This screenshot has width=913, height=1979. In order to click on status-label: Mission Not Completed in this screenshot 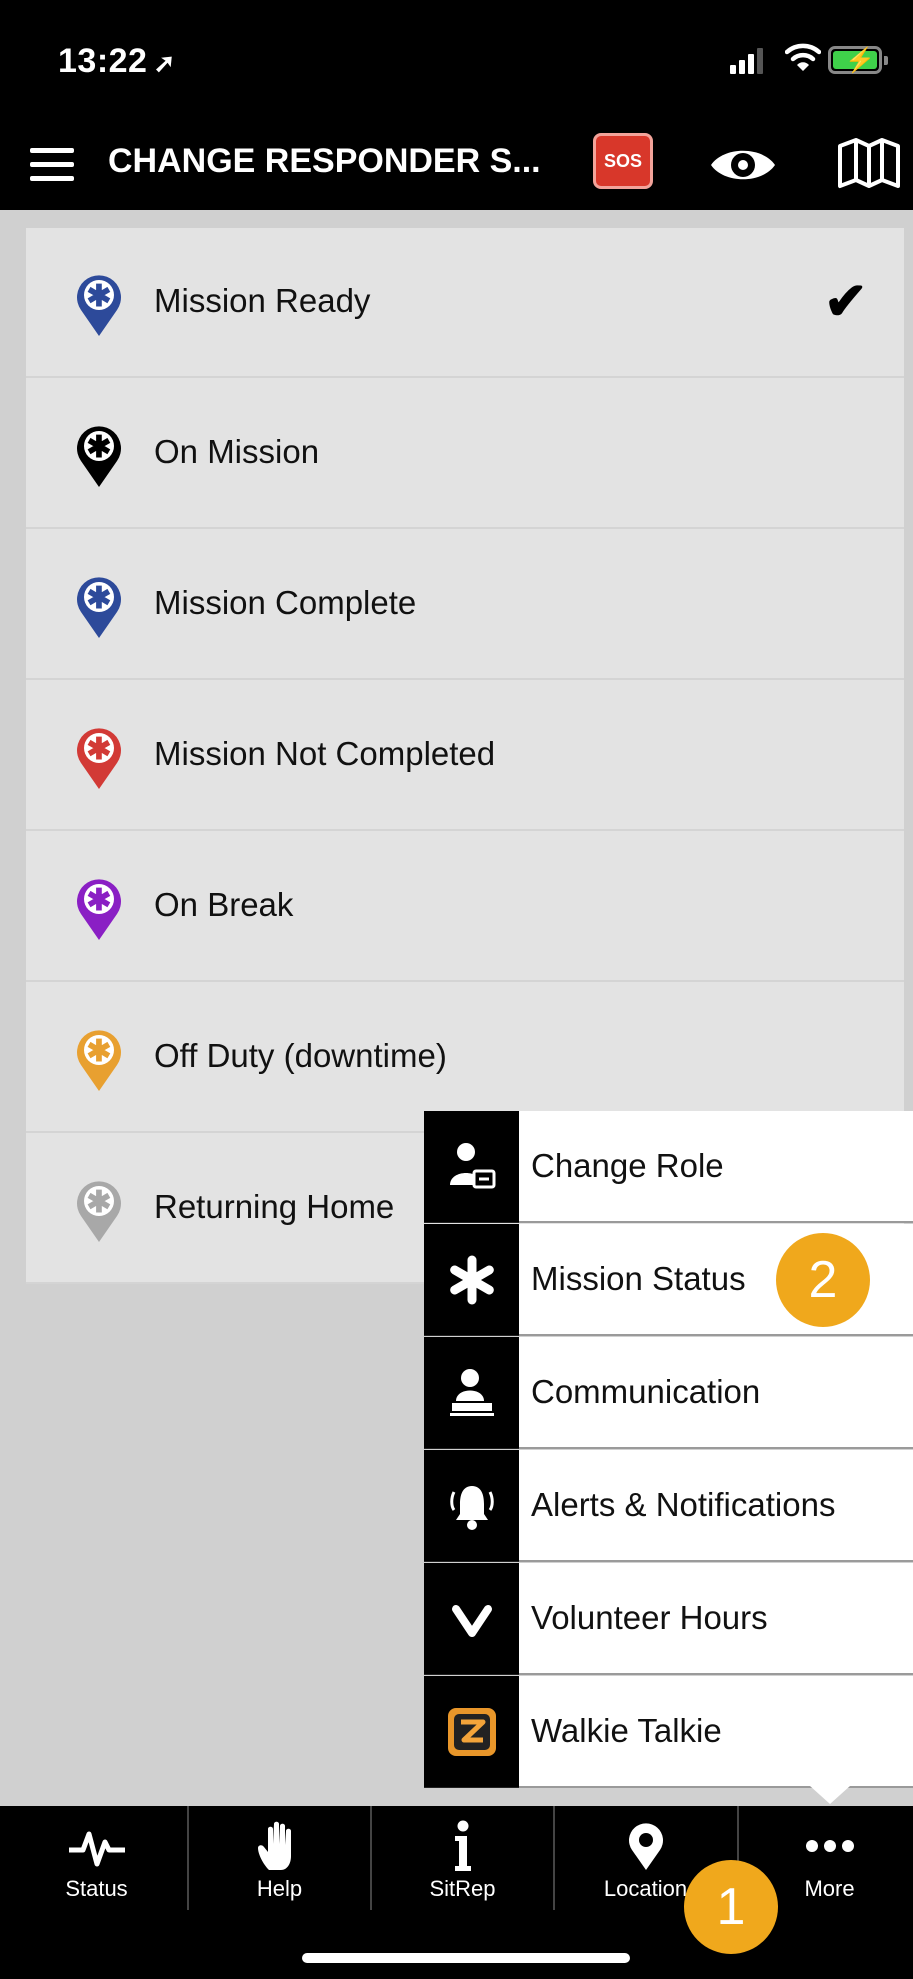, I will do `click(325, 753)`.